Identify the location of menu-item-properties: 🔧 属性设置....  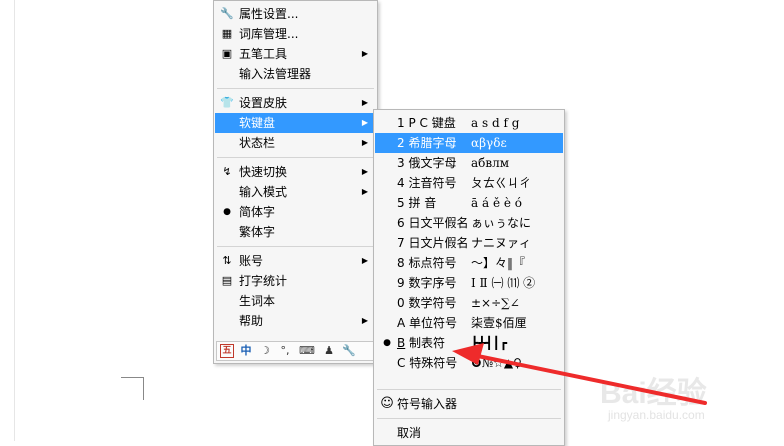
(295, 14).